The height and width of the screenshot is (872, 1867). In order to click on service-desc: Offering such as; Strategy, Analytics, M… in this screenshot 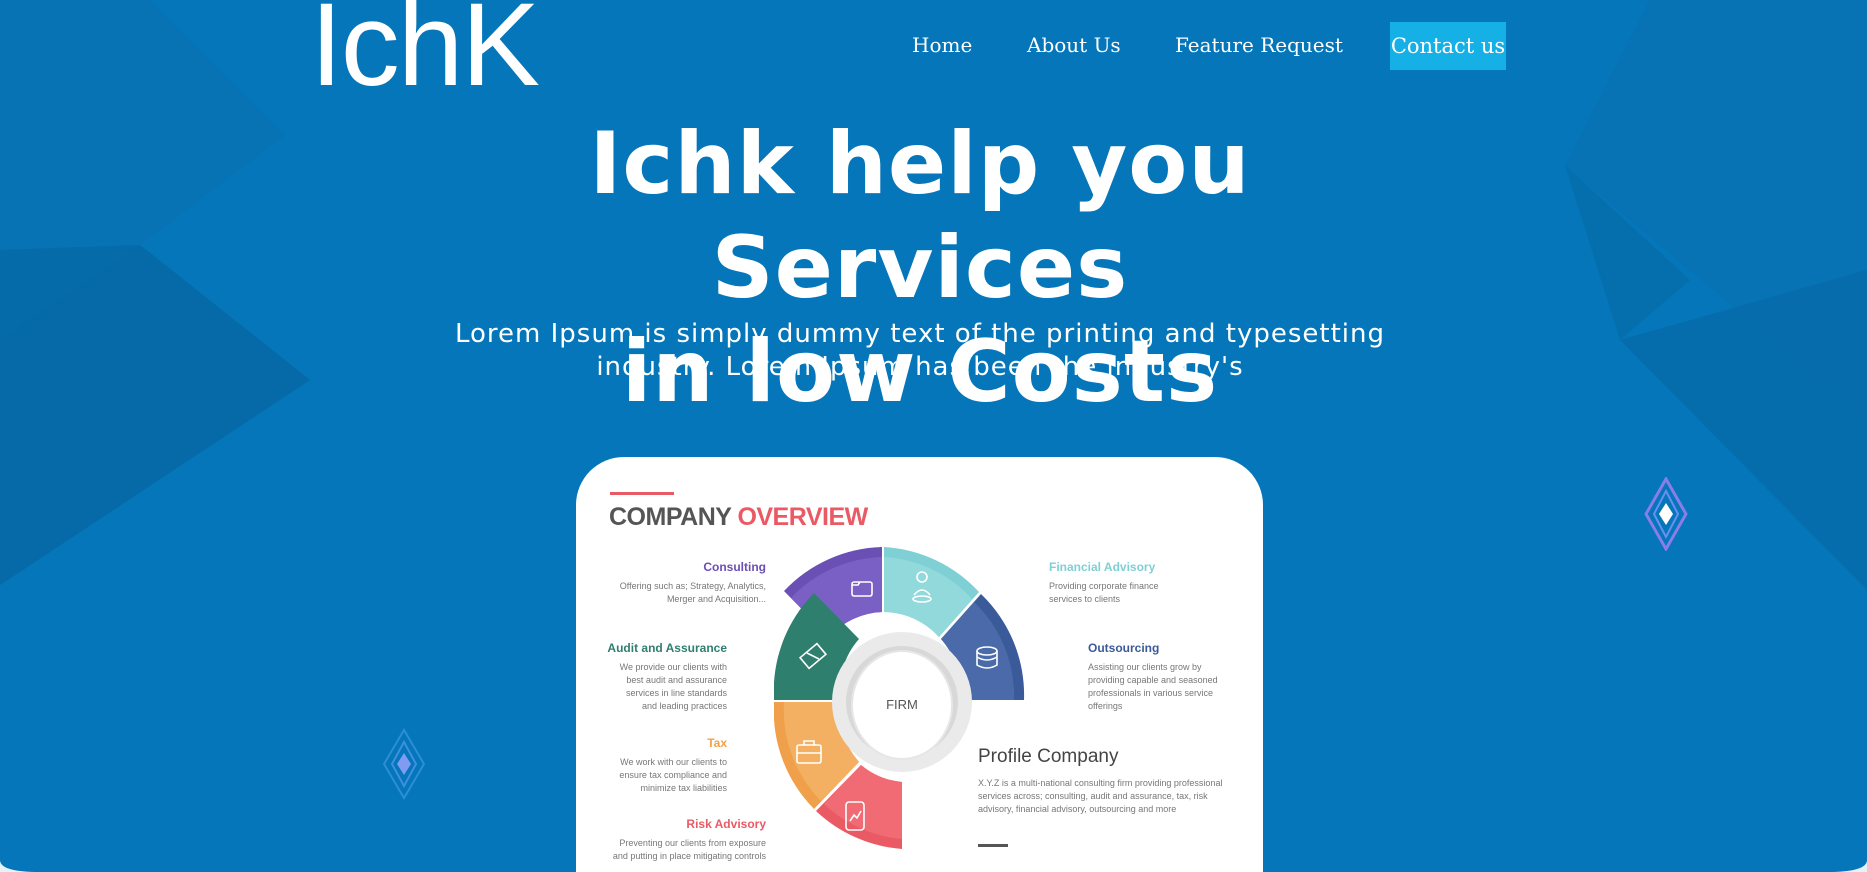, I will do `click(692, 592)`.